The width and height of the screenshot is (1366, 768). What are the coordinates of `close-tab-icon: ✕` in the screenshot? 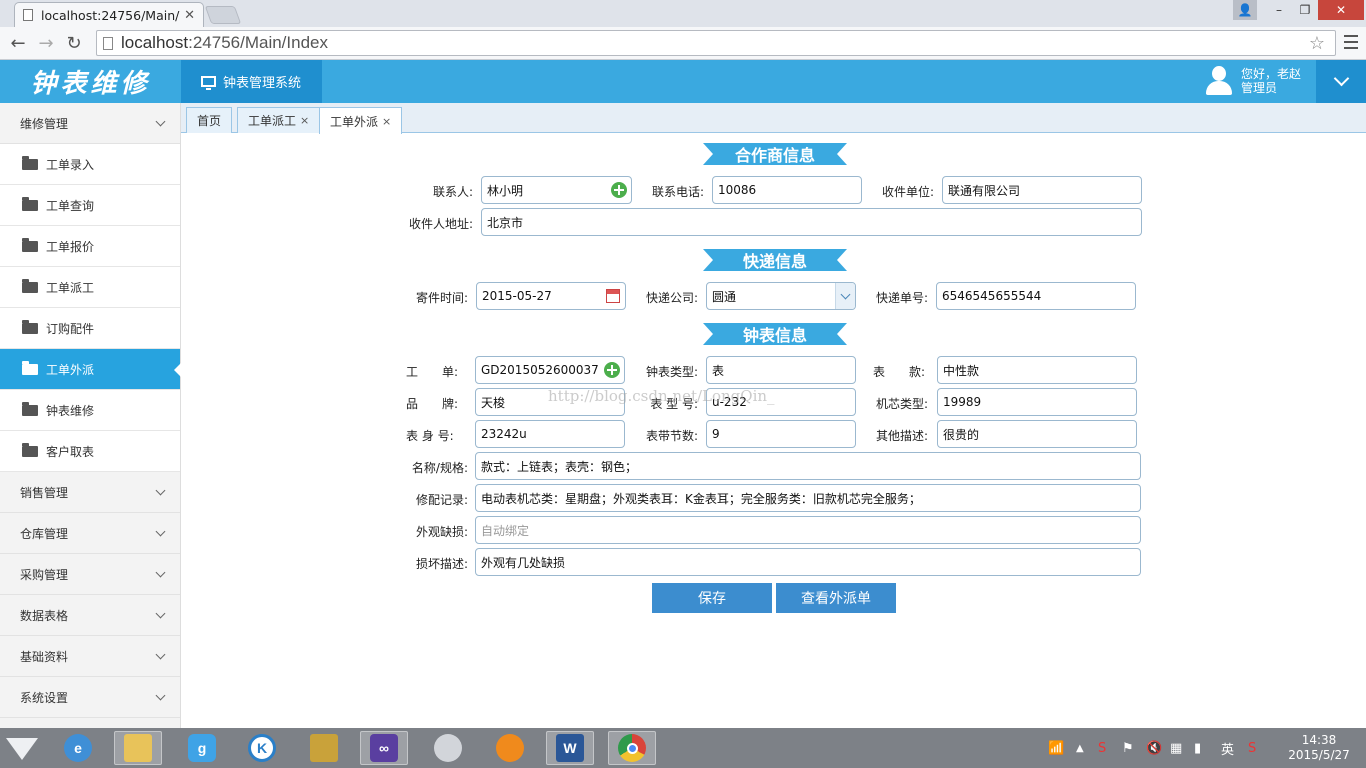 It's located at (189, 15).